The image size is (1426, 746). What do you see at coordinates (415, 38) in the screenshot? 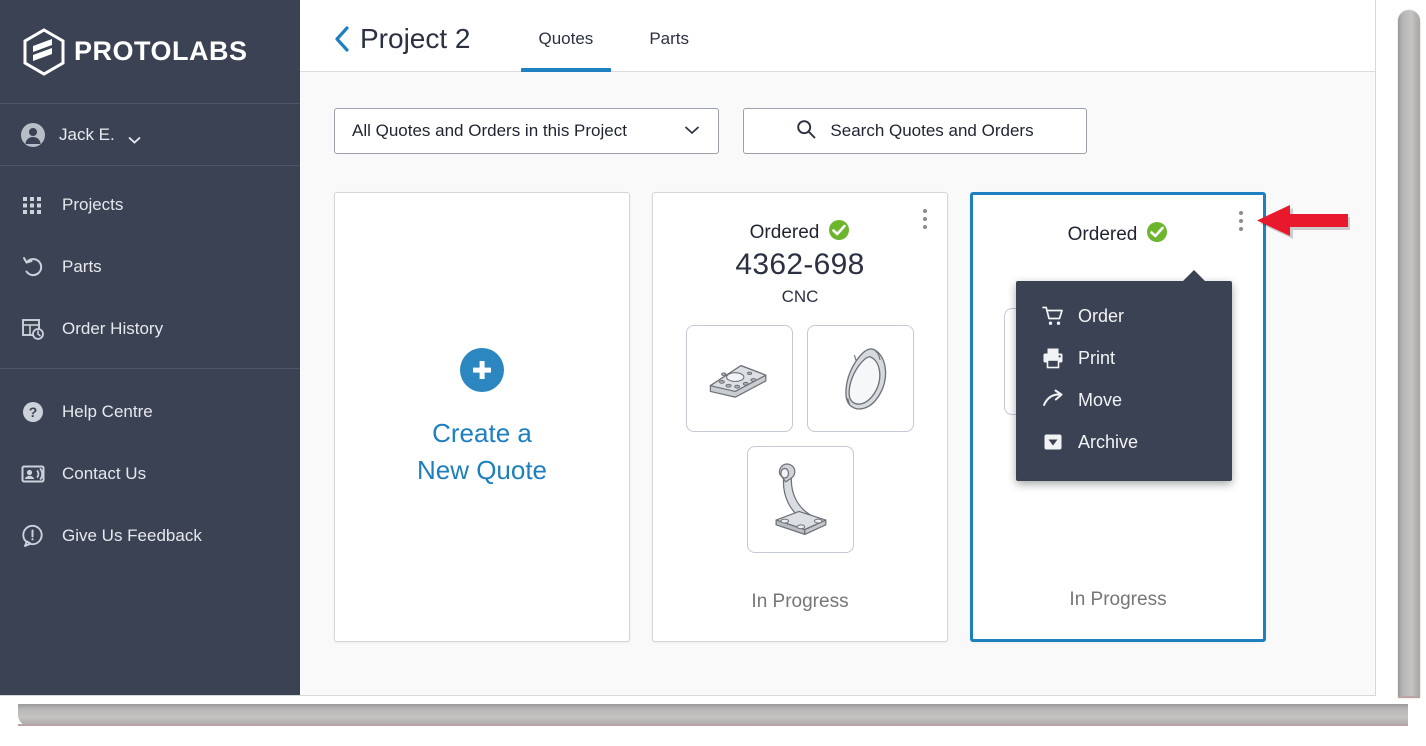
I see `page-title: Project 2` at bounding box center [415, 38].